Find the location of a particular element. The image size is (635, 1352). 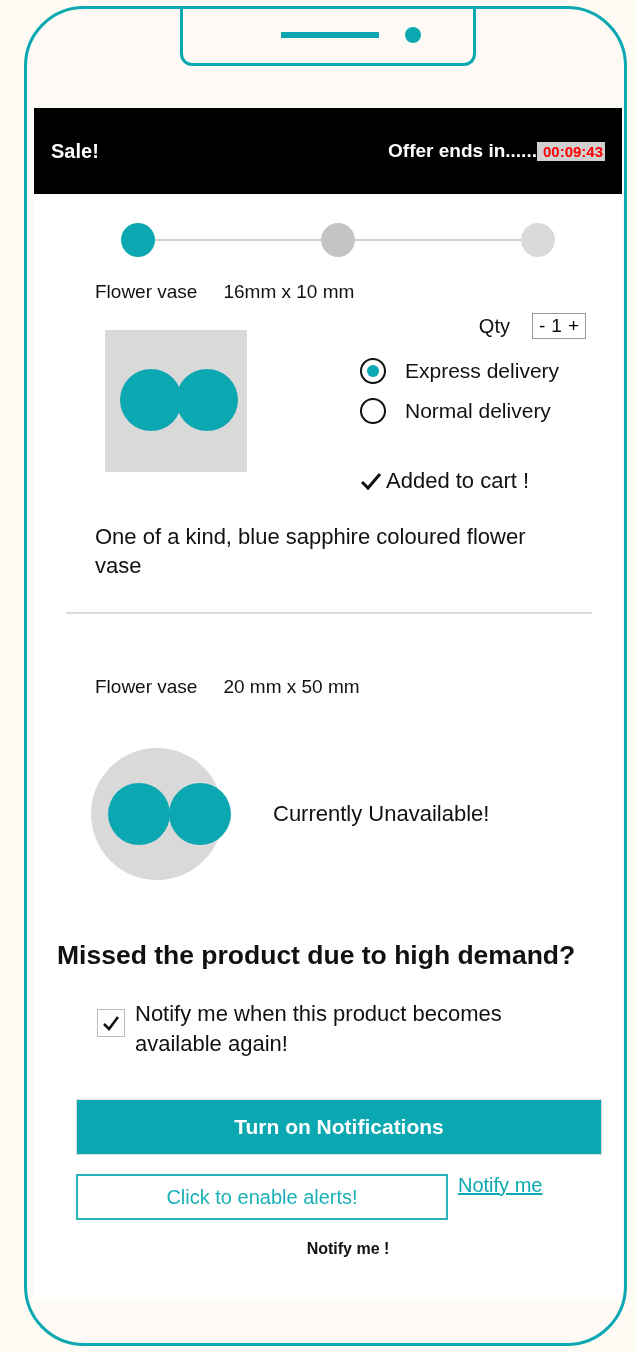

notifications-button: Turn on Notifications is located at coordinates (339, 1127).